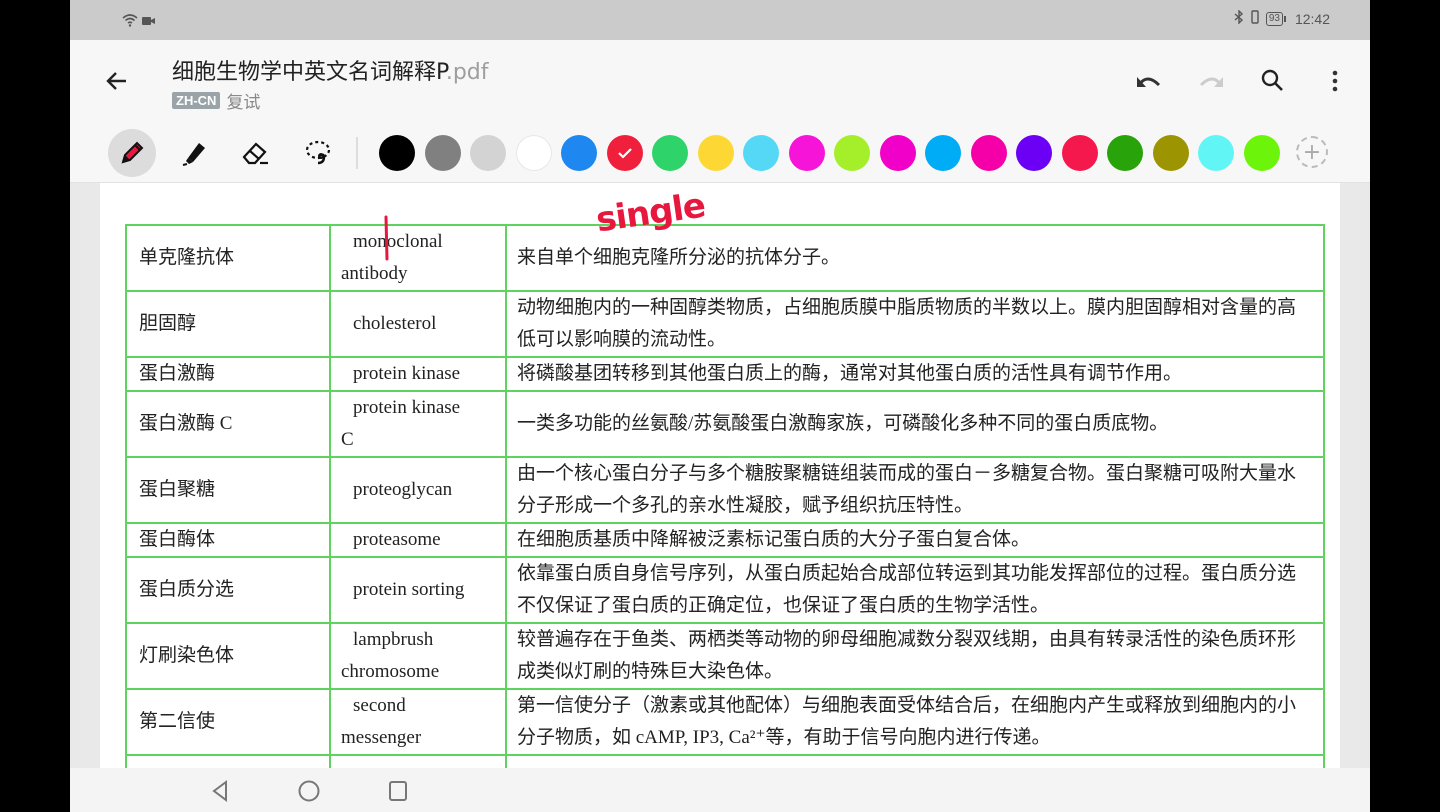 The width and height of the screenshot is (1440, 812). I want to click on term-definition: 一类多功能的丝氨酸/苏氨酸蛋白激酶家族，可磷酸化多种不同的蛋白质底物。, so click(915, 424).